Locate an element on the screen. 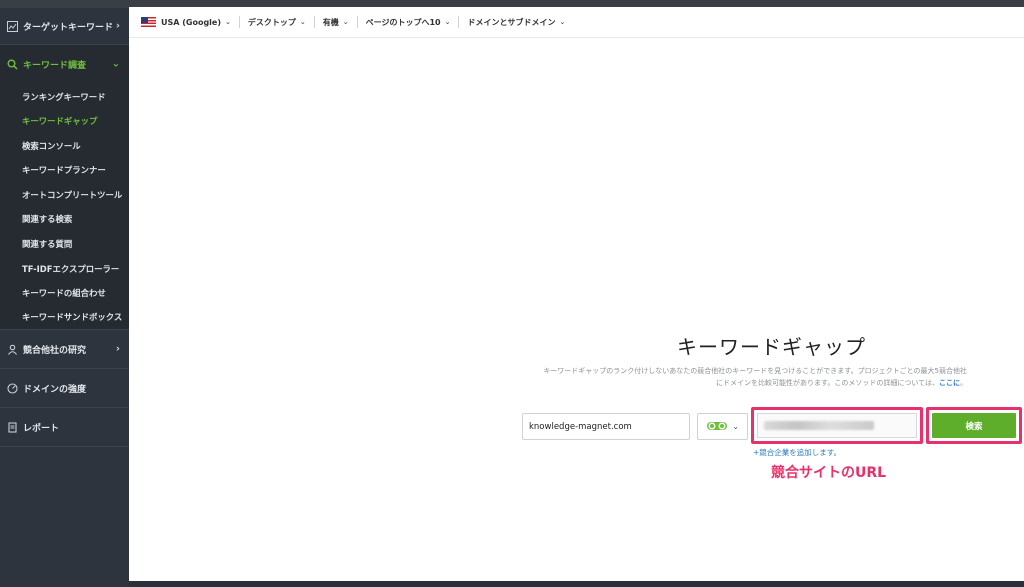 The height and width of the screenshot is (587, 1024). details-link: ここに is located at coordinates (949, 383).